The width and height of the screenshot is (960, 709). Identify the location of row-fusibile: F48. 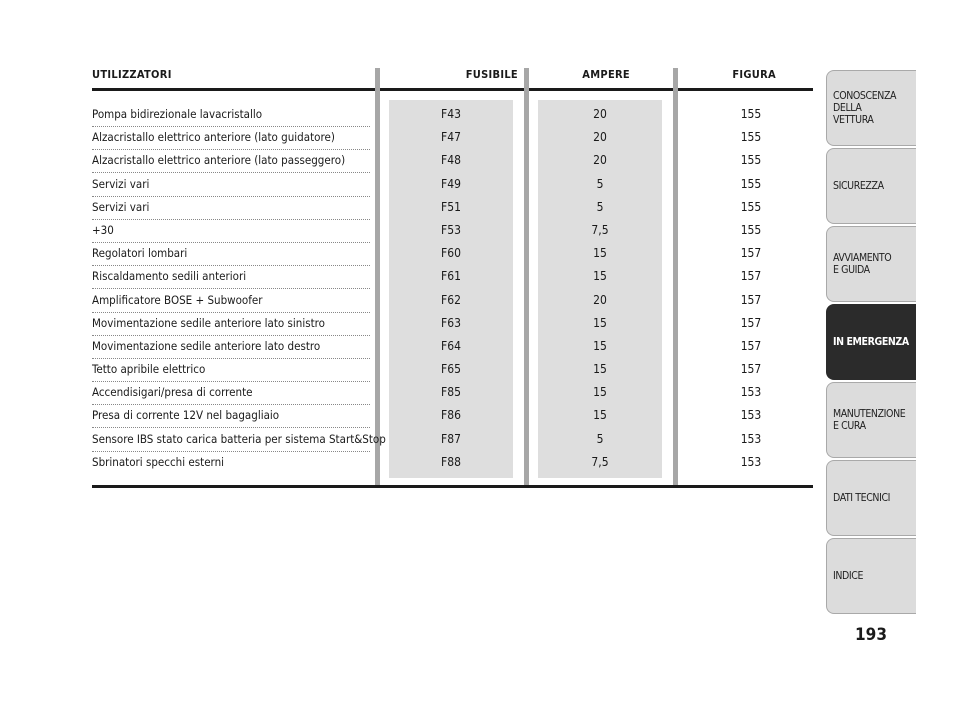
(451, 160).